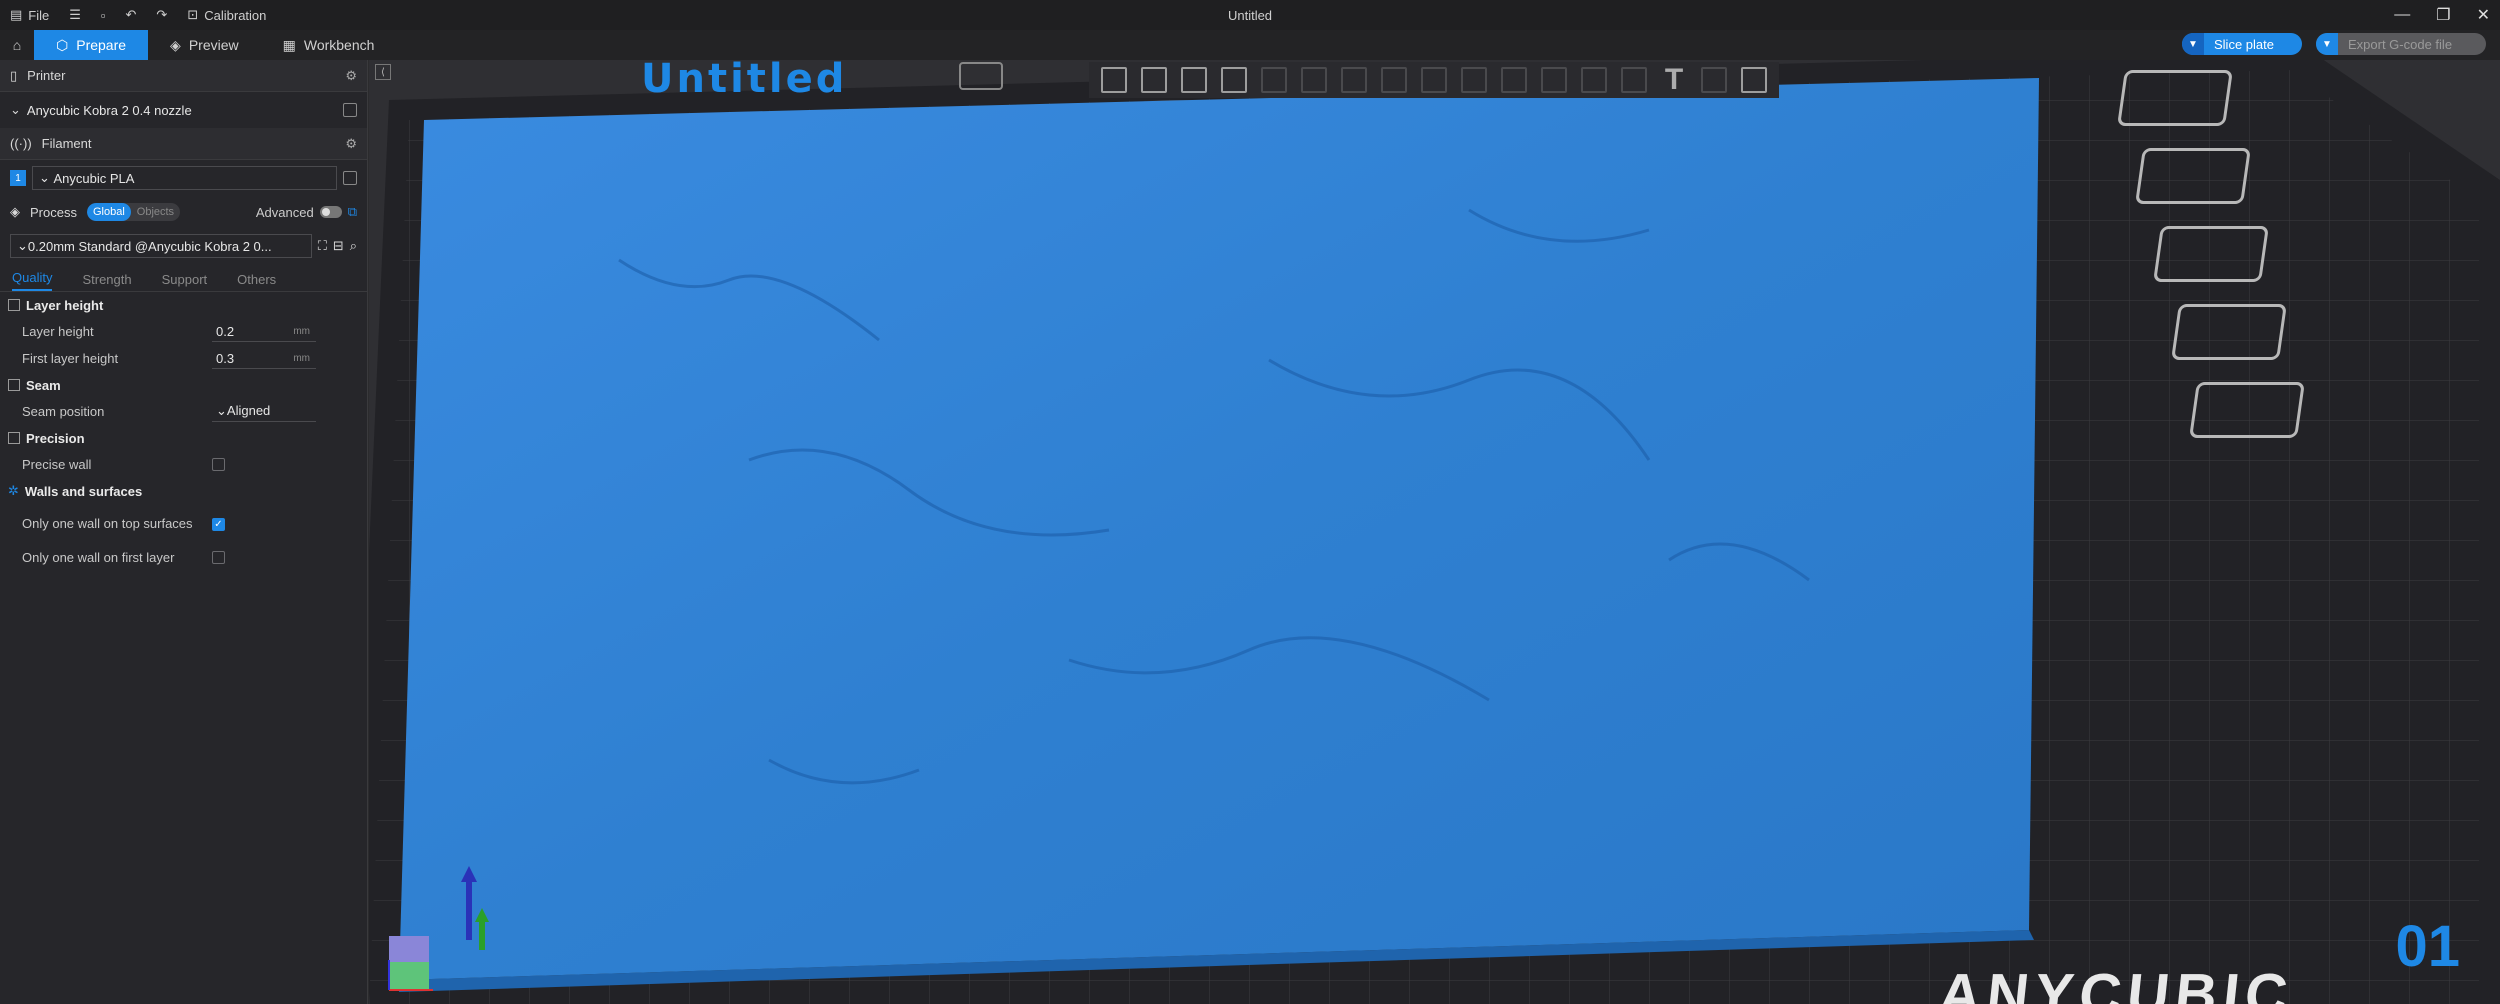  I want to click on walls-surfaces-group: ✲ Walls and surfaces, so click(183, 491).